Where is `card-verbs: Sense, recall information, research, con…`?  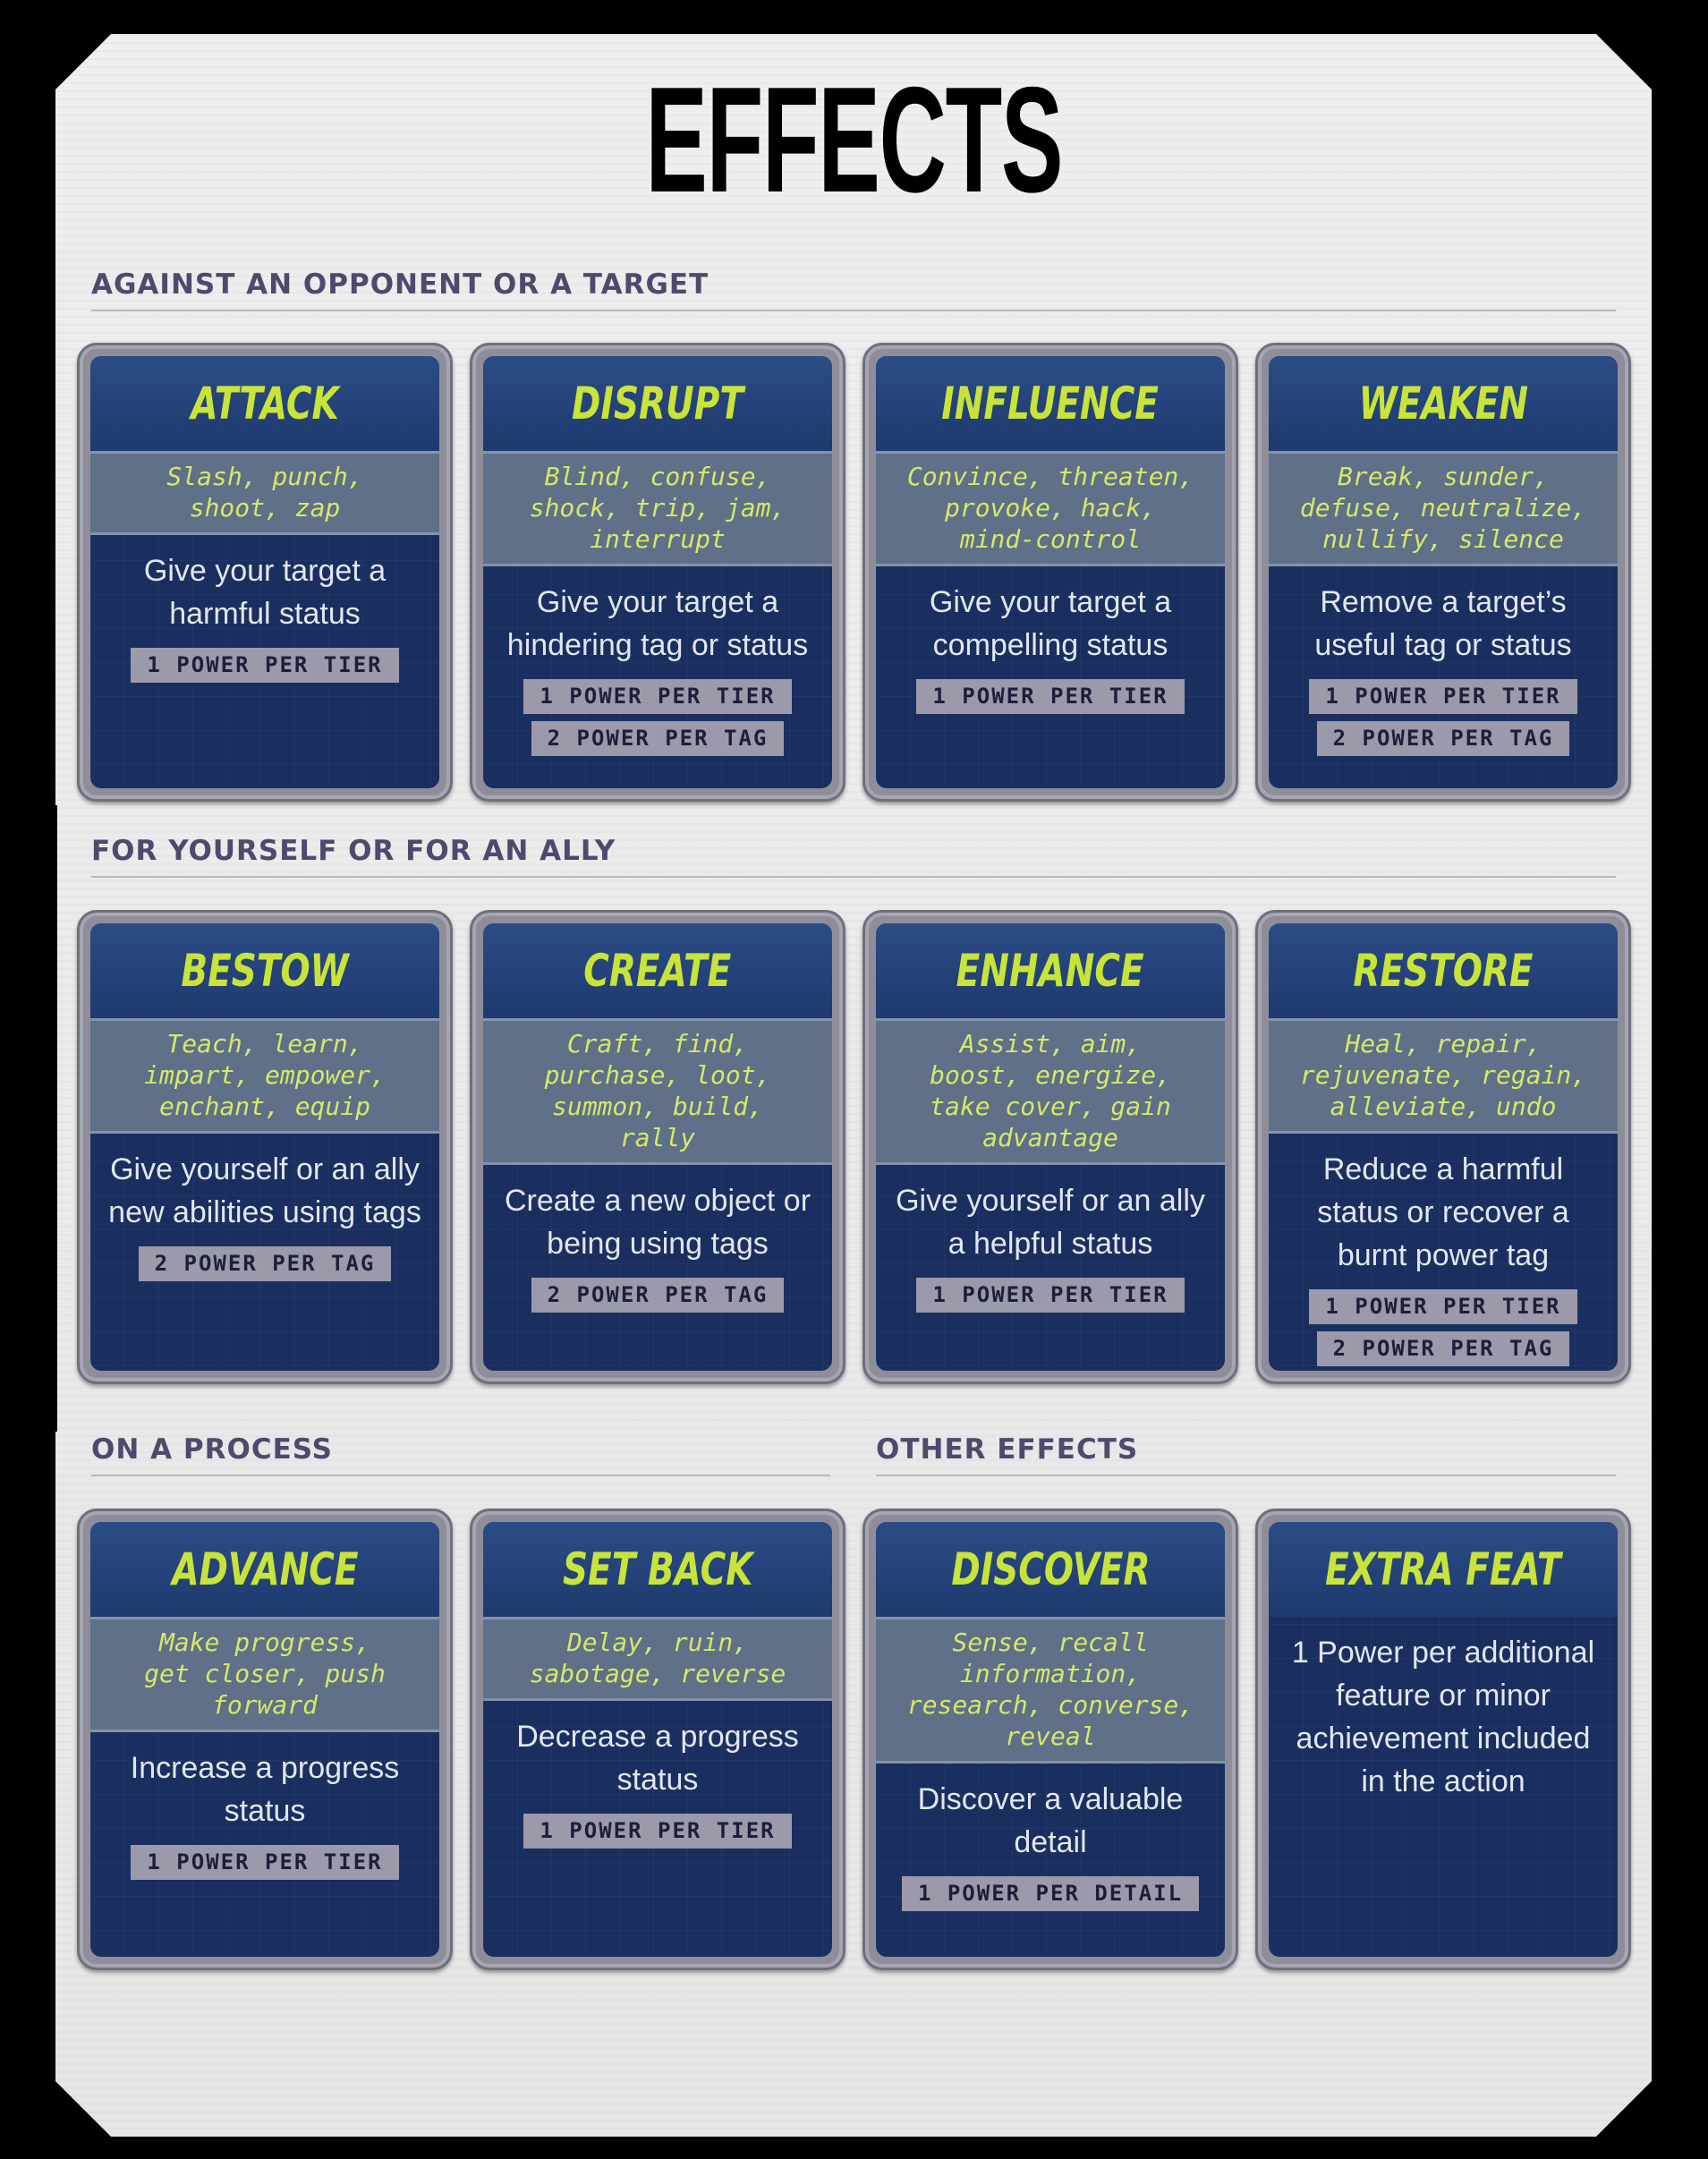
card-verbs: Sense, recall information, research, con… is located at coordinates (1050, 1690).